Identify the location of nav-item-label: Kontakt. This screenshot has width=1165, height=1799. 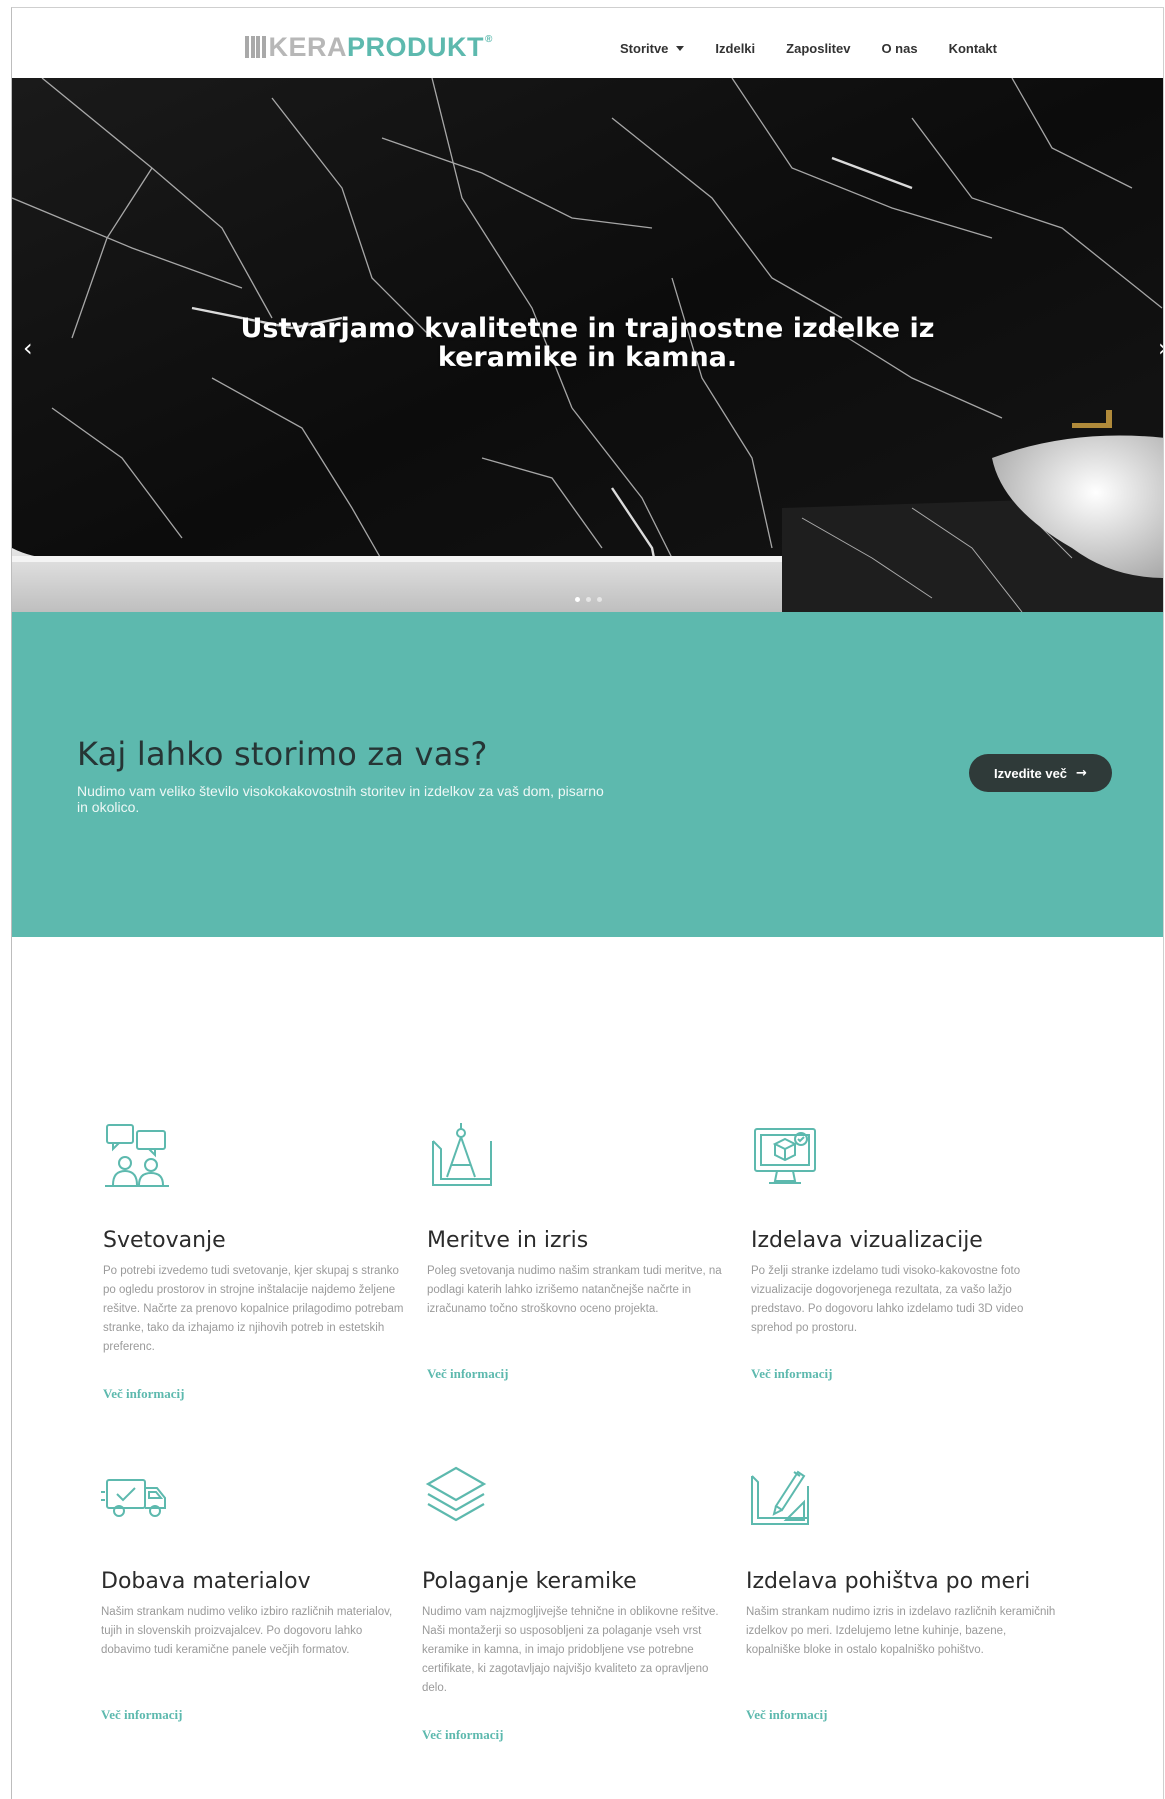
(972, 48).